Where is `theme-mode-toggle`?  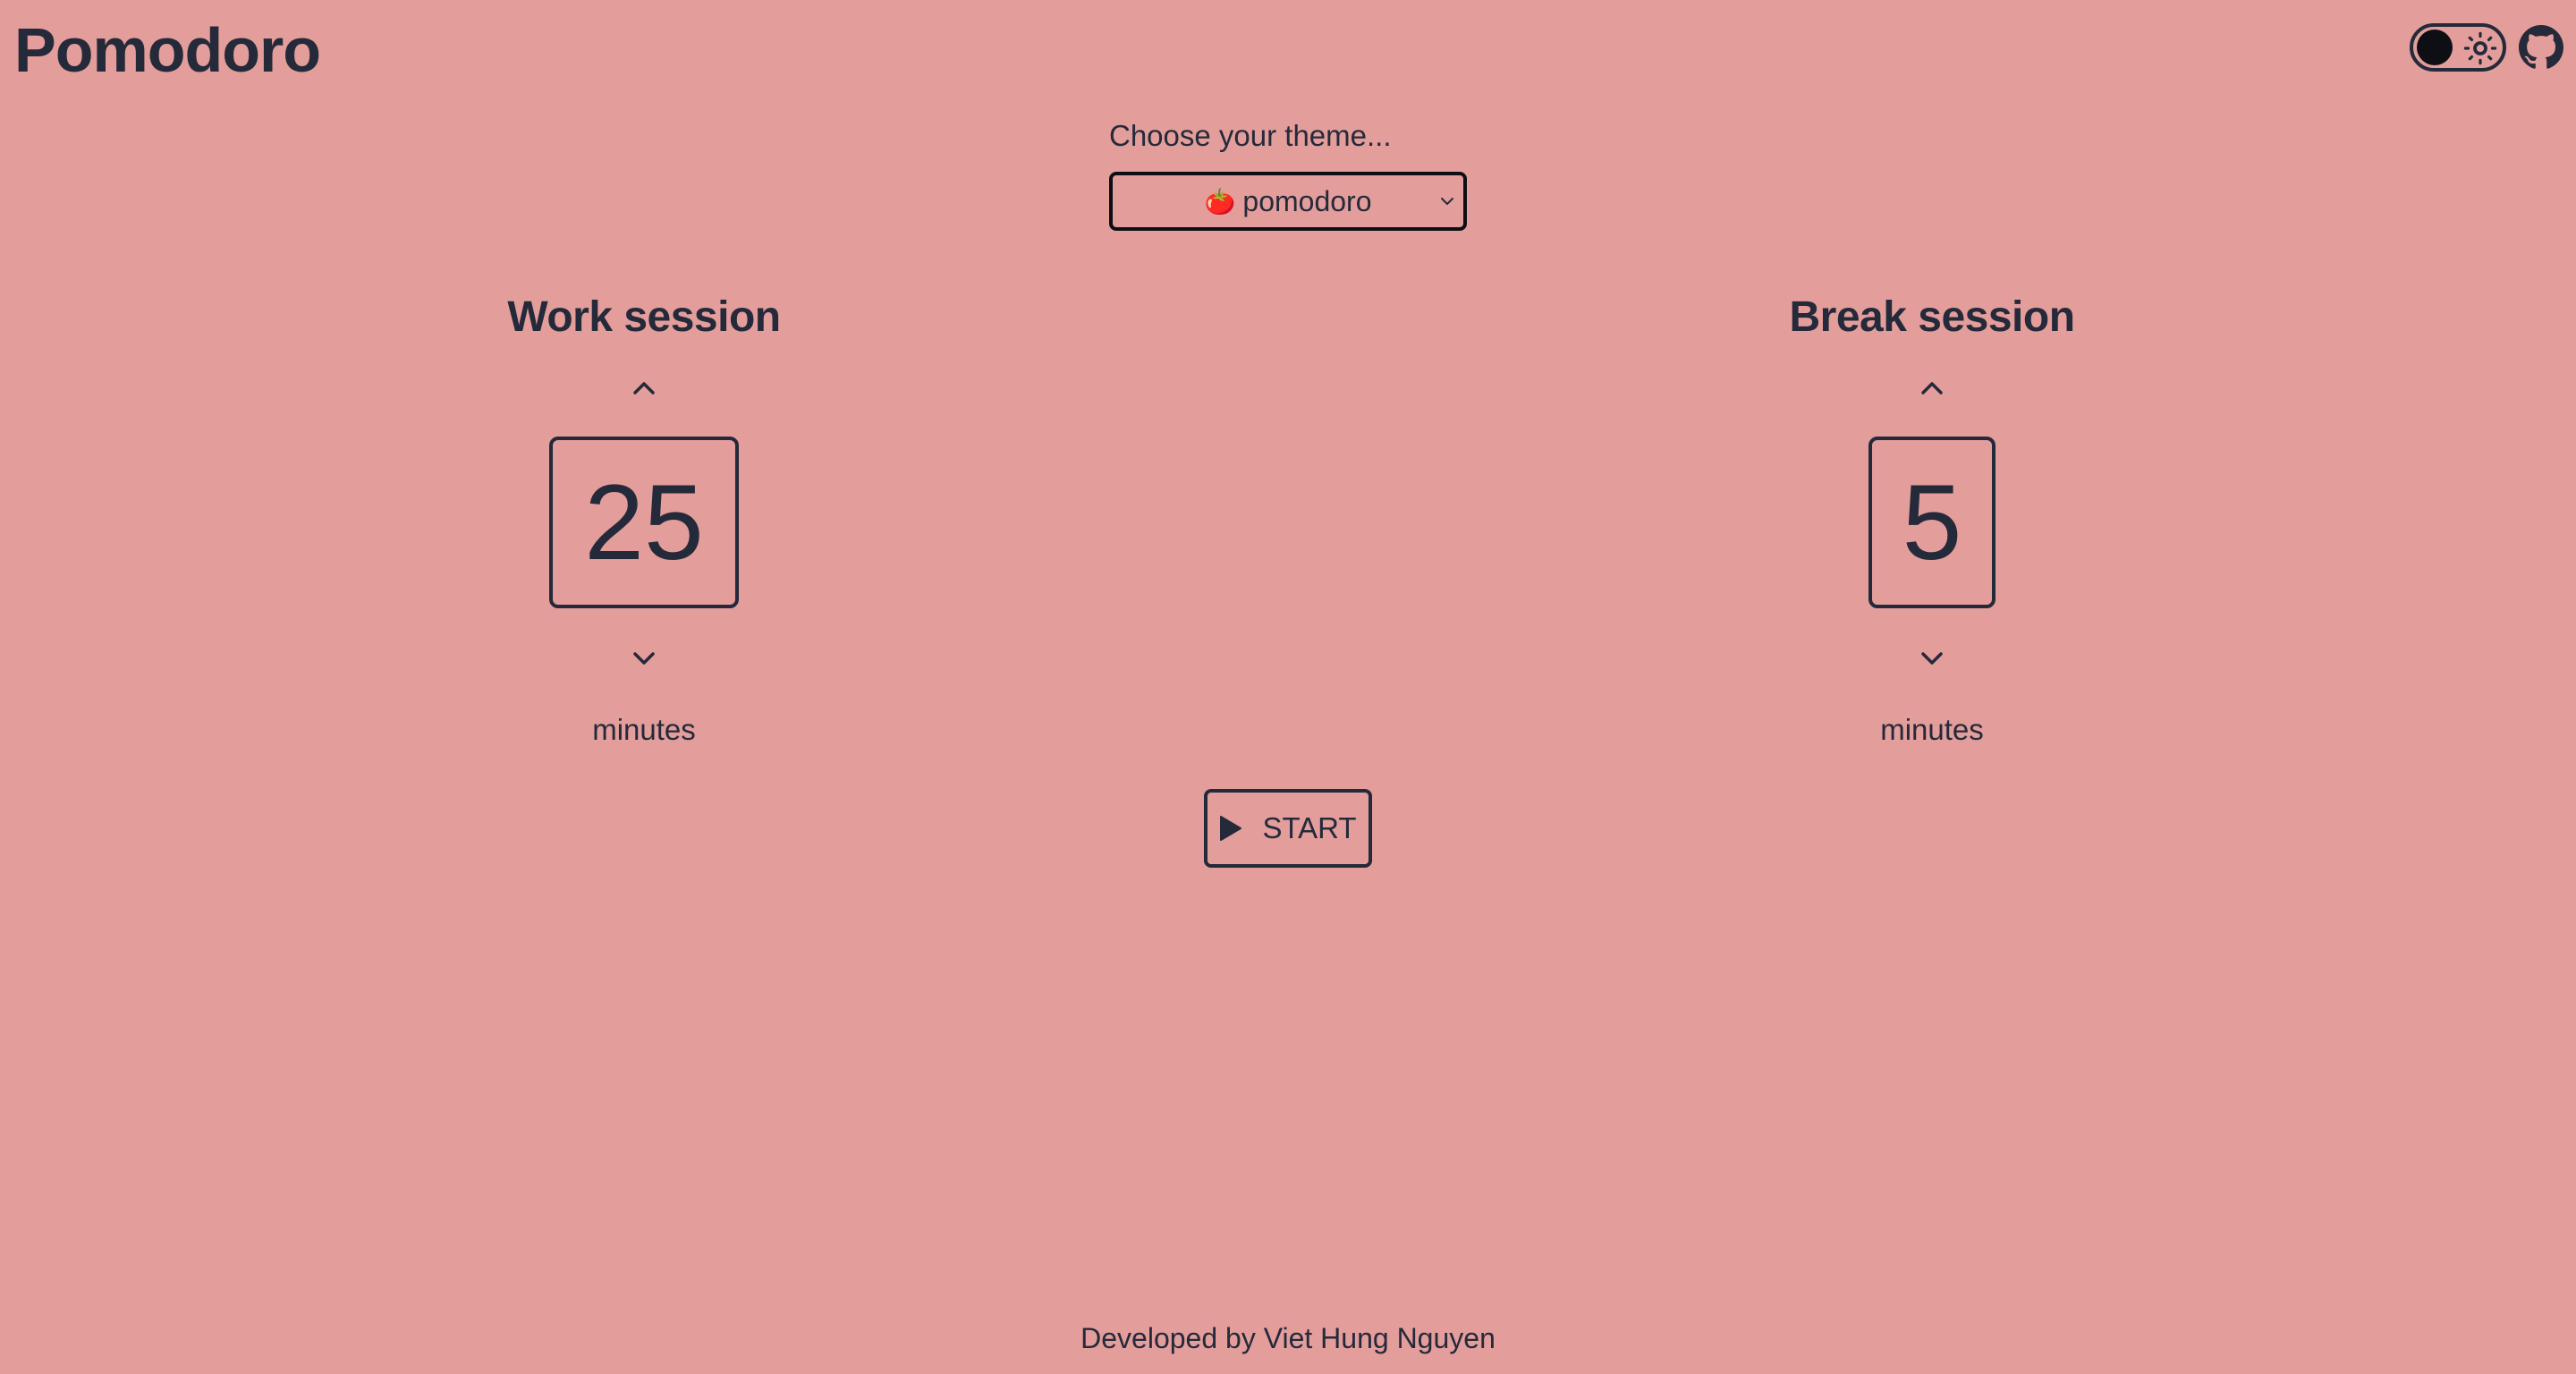
theme-mode-toggle is located at coordinates (2458, 47).